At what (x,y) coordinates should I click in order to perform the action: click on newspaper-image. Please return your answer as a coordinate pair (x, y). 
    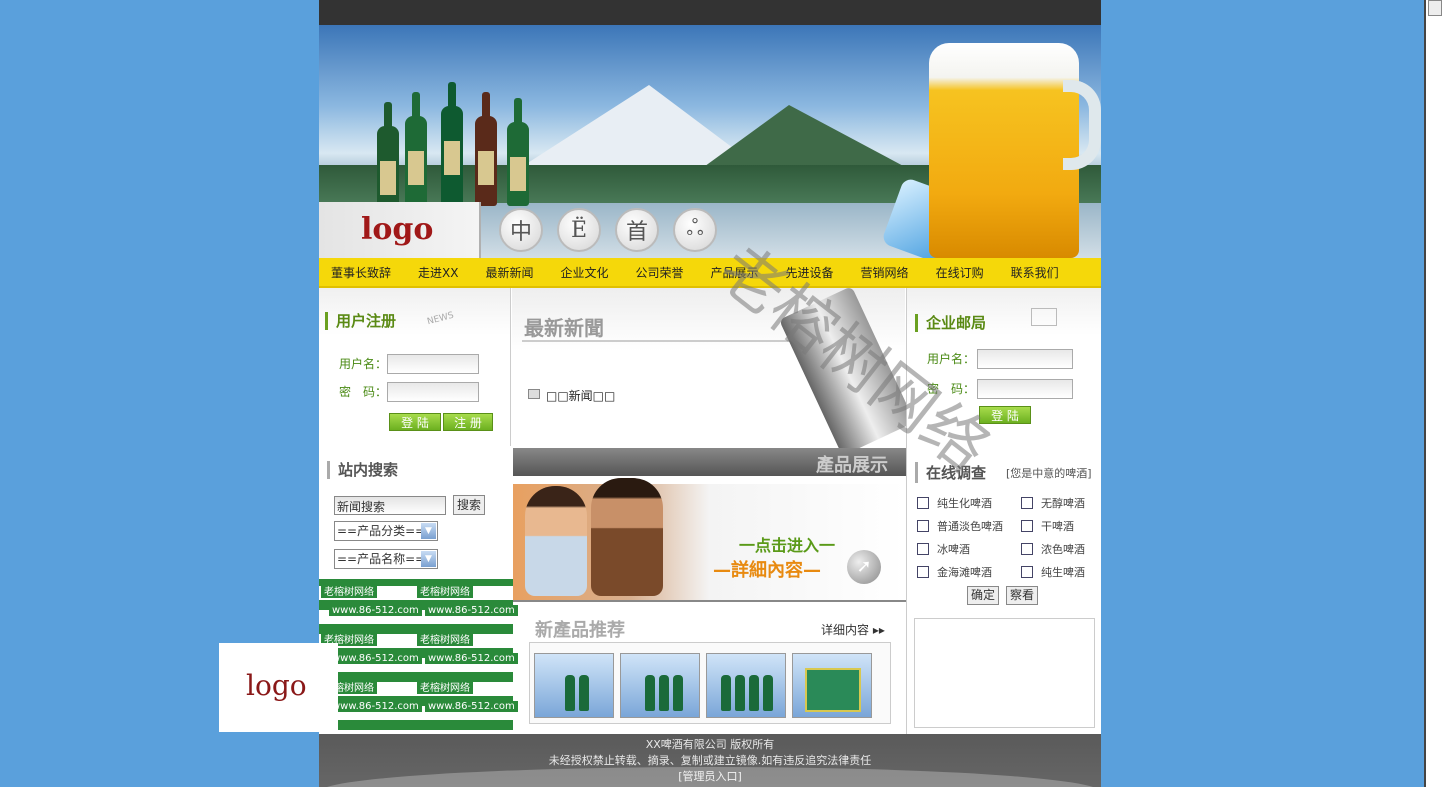
    Looking at the image, I should click on (847, 371).